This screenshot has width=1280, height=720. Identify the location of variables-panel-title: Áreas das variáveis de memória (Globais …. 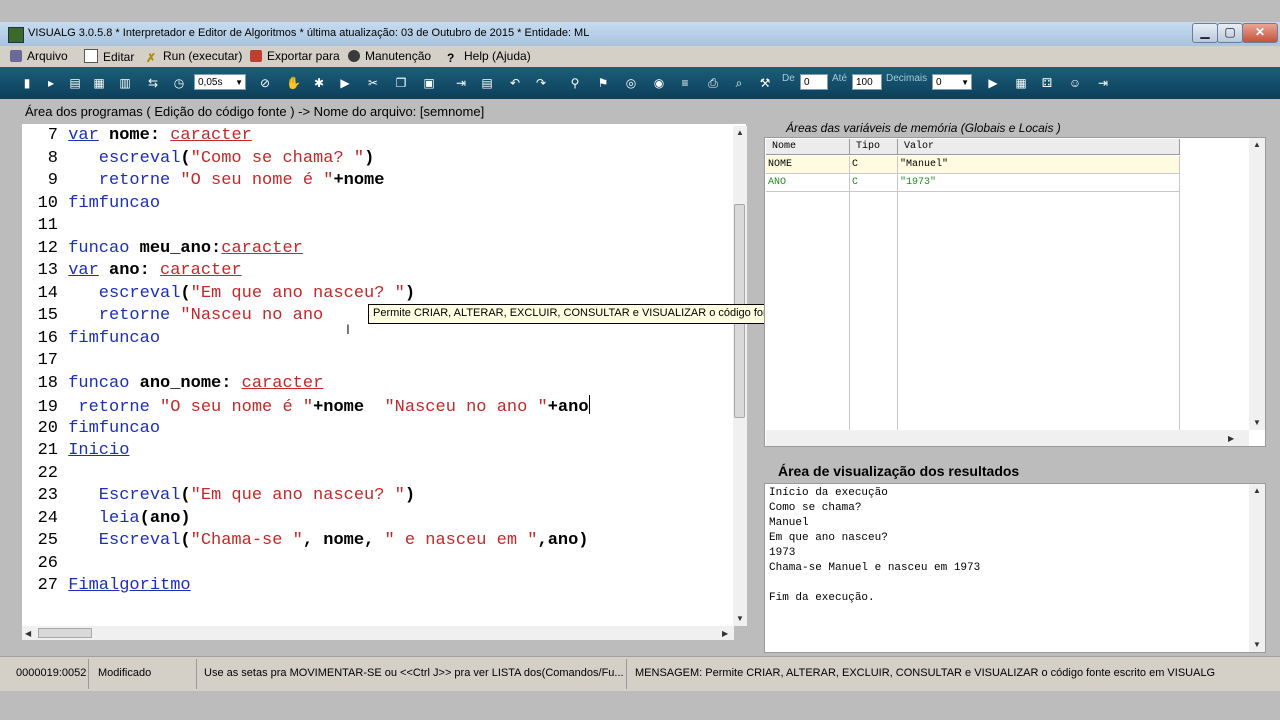
(923, 128).